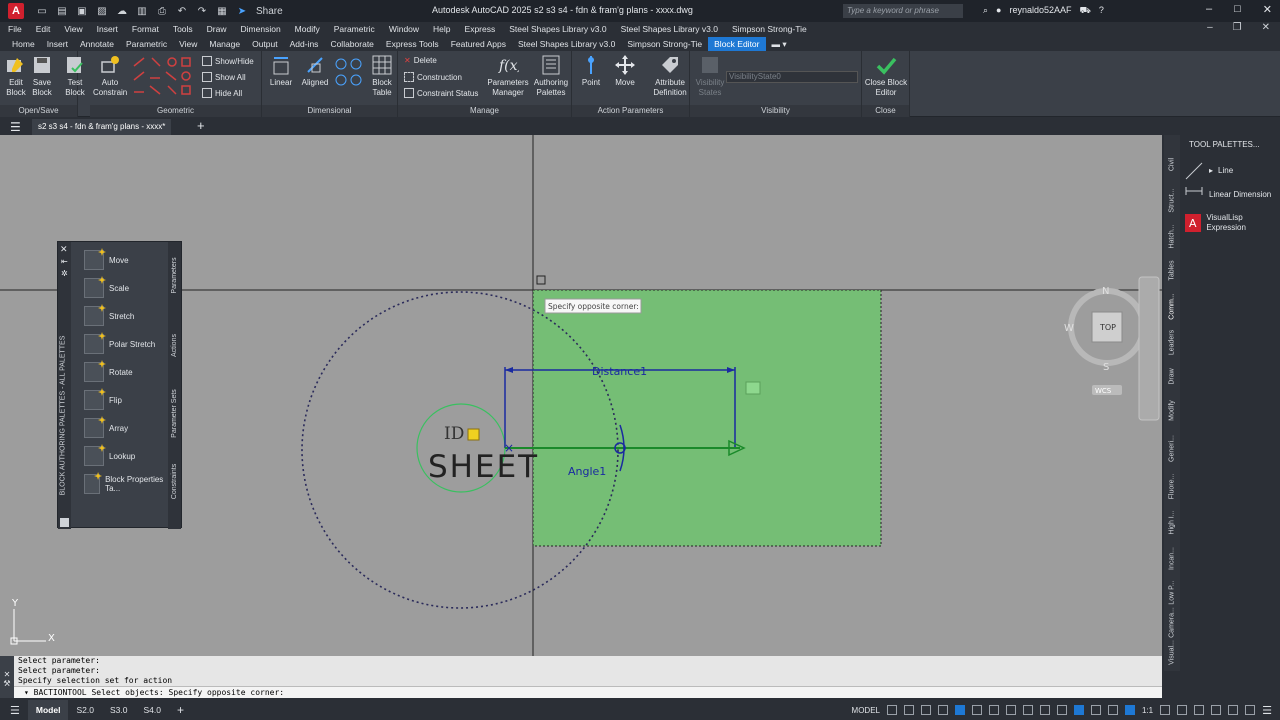 This screenshot has width=1280, height=720. I want to click on layout-tab-s4: S4.0, so click(152, 710).